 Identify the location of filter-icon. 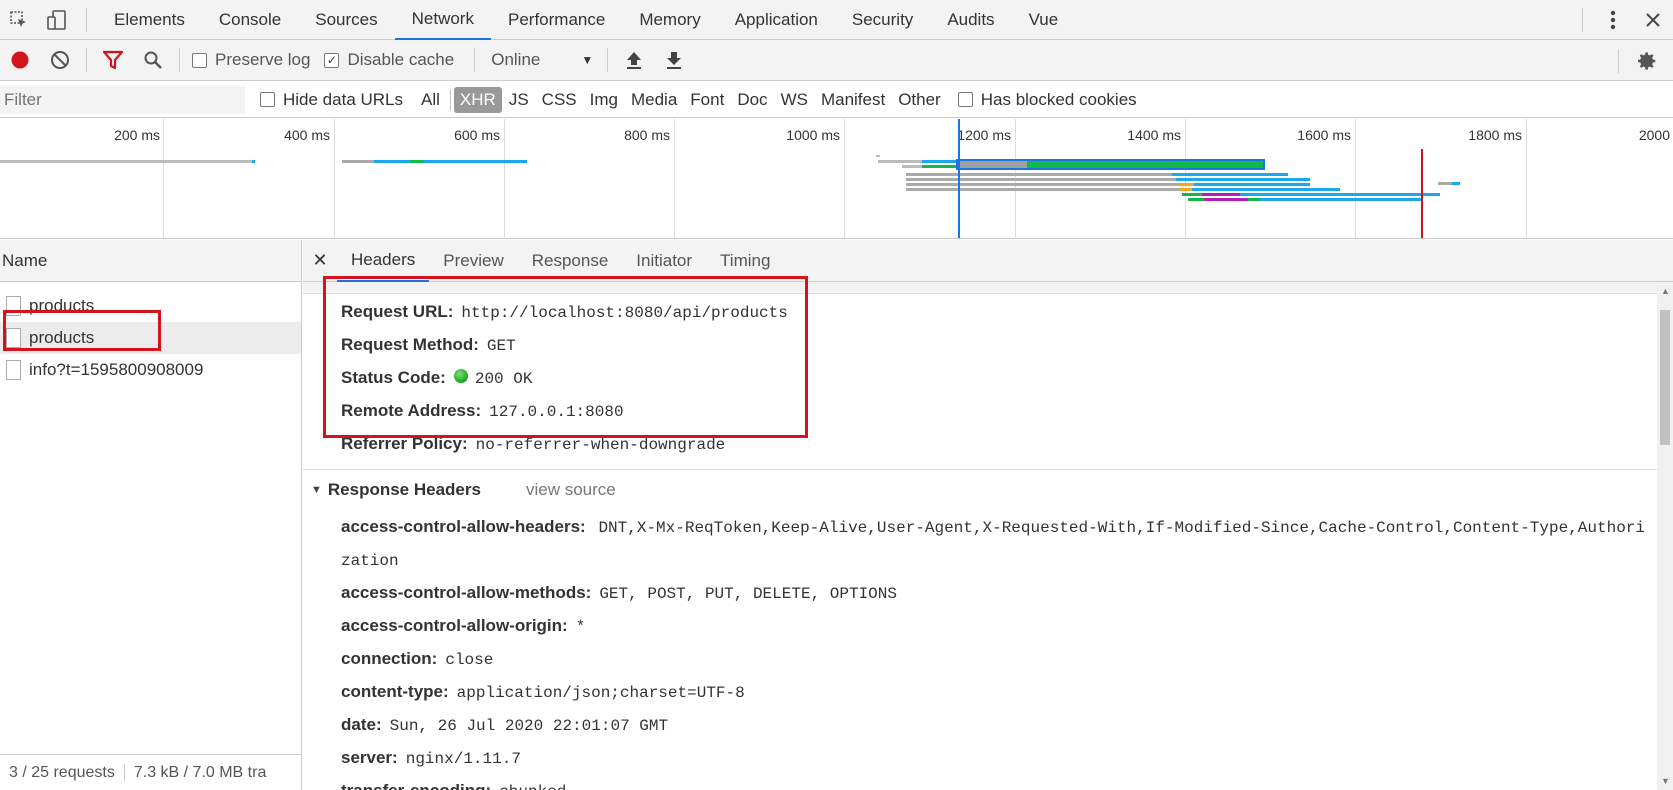
(113, 60).